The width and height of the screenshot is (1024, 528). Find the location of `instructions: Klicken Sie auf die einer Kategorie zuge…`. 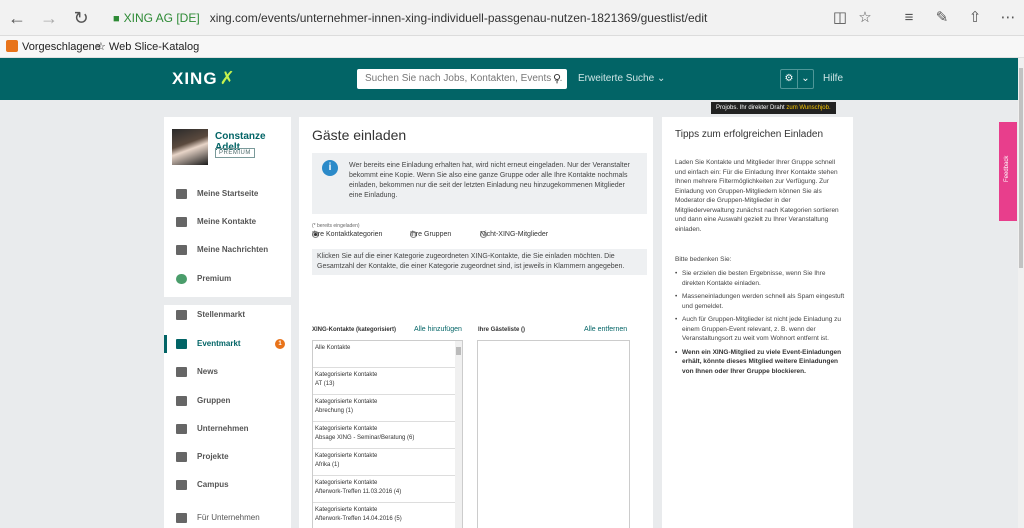

instructions: Klicken Sie auf die einer Kategorie zuge… is located at coordinates (479, 262).